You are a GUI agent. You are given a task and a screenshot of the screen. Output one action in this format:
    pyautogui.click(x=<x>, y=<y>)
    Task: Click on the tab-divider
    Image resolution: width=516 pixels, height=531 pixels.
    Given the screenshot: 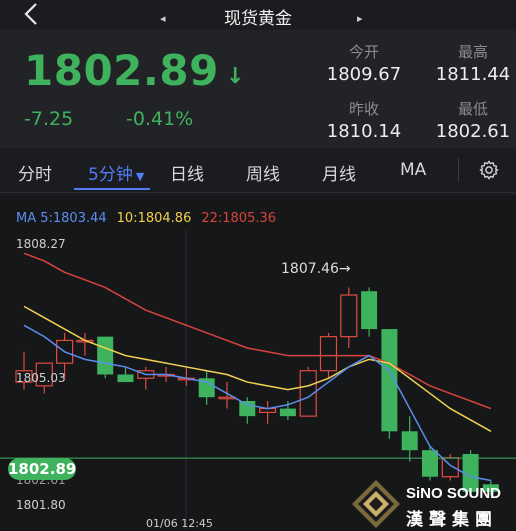 What is the action you would take?
    pyautogui.click(x=458, y=170)
    